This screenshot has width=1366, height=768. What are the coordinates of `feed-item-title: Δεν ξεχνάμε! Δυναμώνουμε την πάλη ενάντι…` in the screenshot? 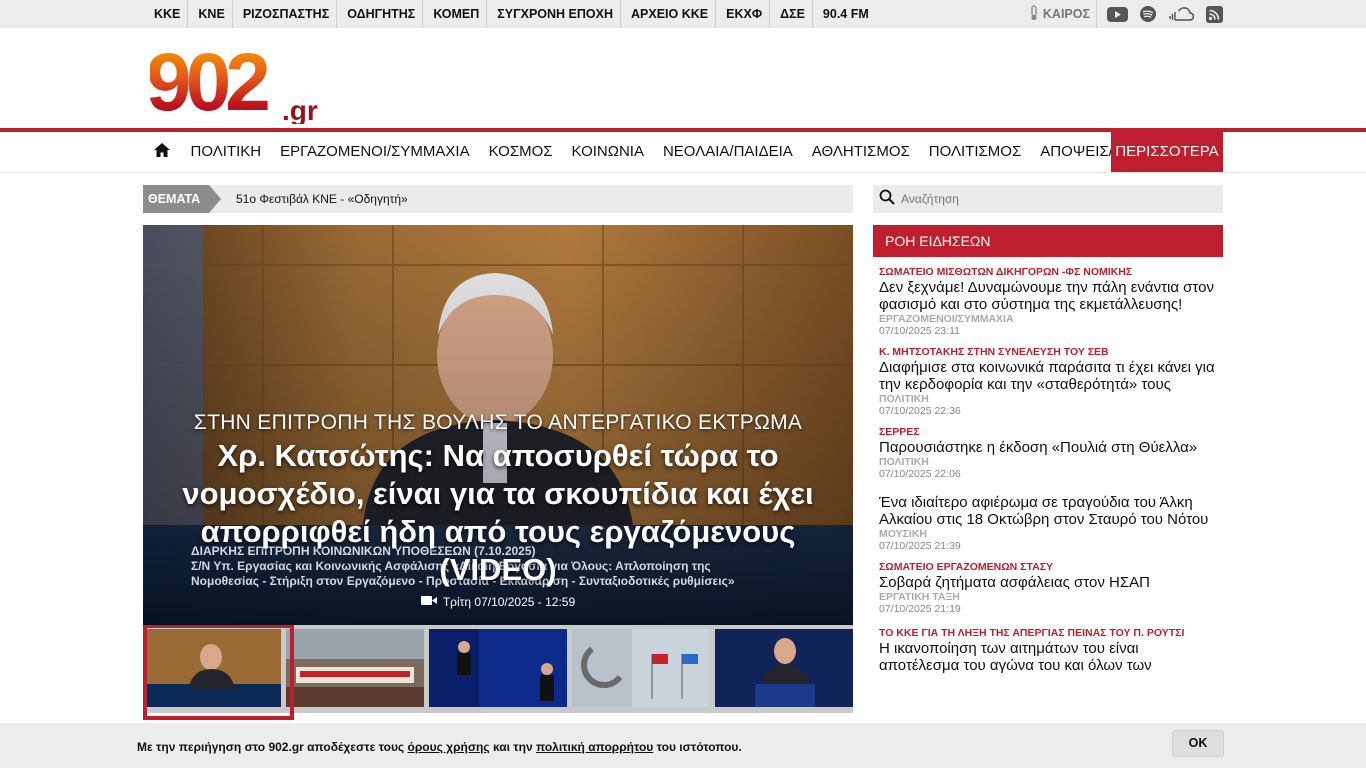 It's located at (1048, 296).